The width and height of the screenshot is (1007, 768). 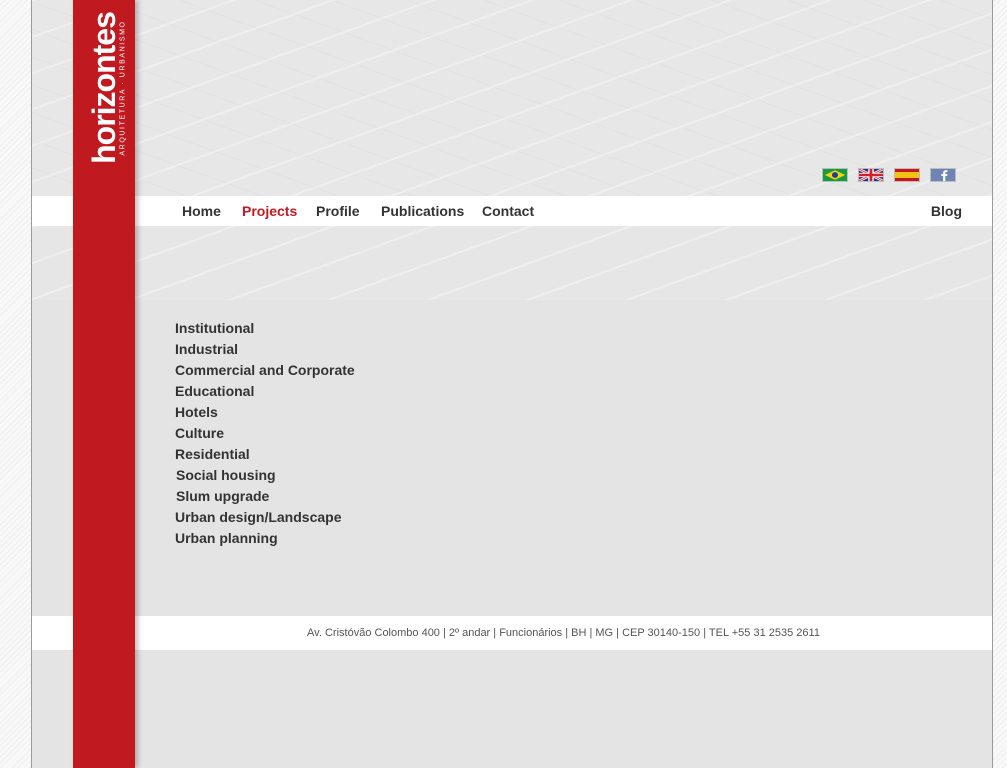 What do you see at coordinates (943, 175) in the screenshot?
I see `facebook-icon` at bounding box center [943, 175].